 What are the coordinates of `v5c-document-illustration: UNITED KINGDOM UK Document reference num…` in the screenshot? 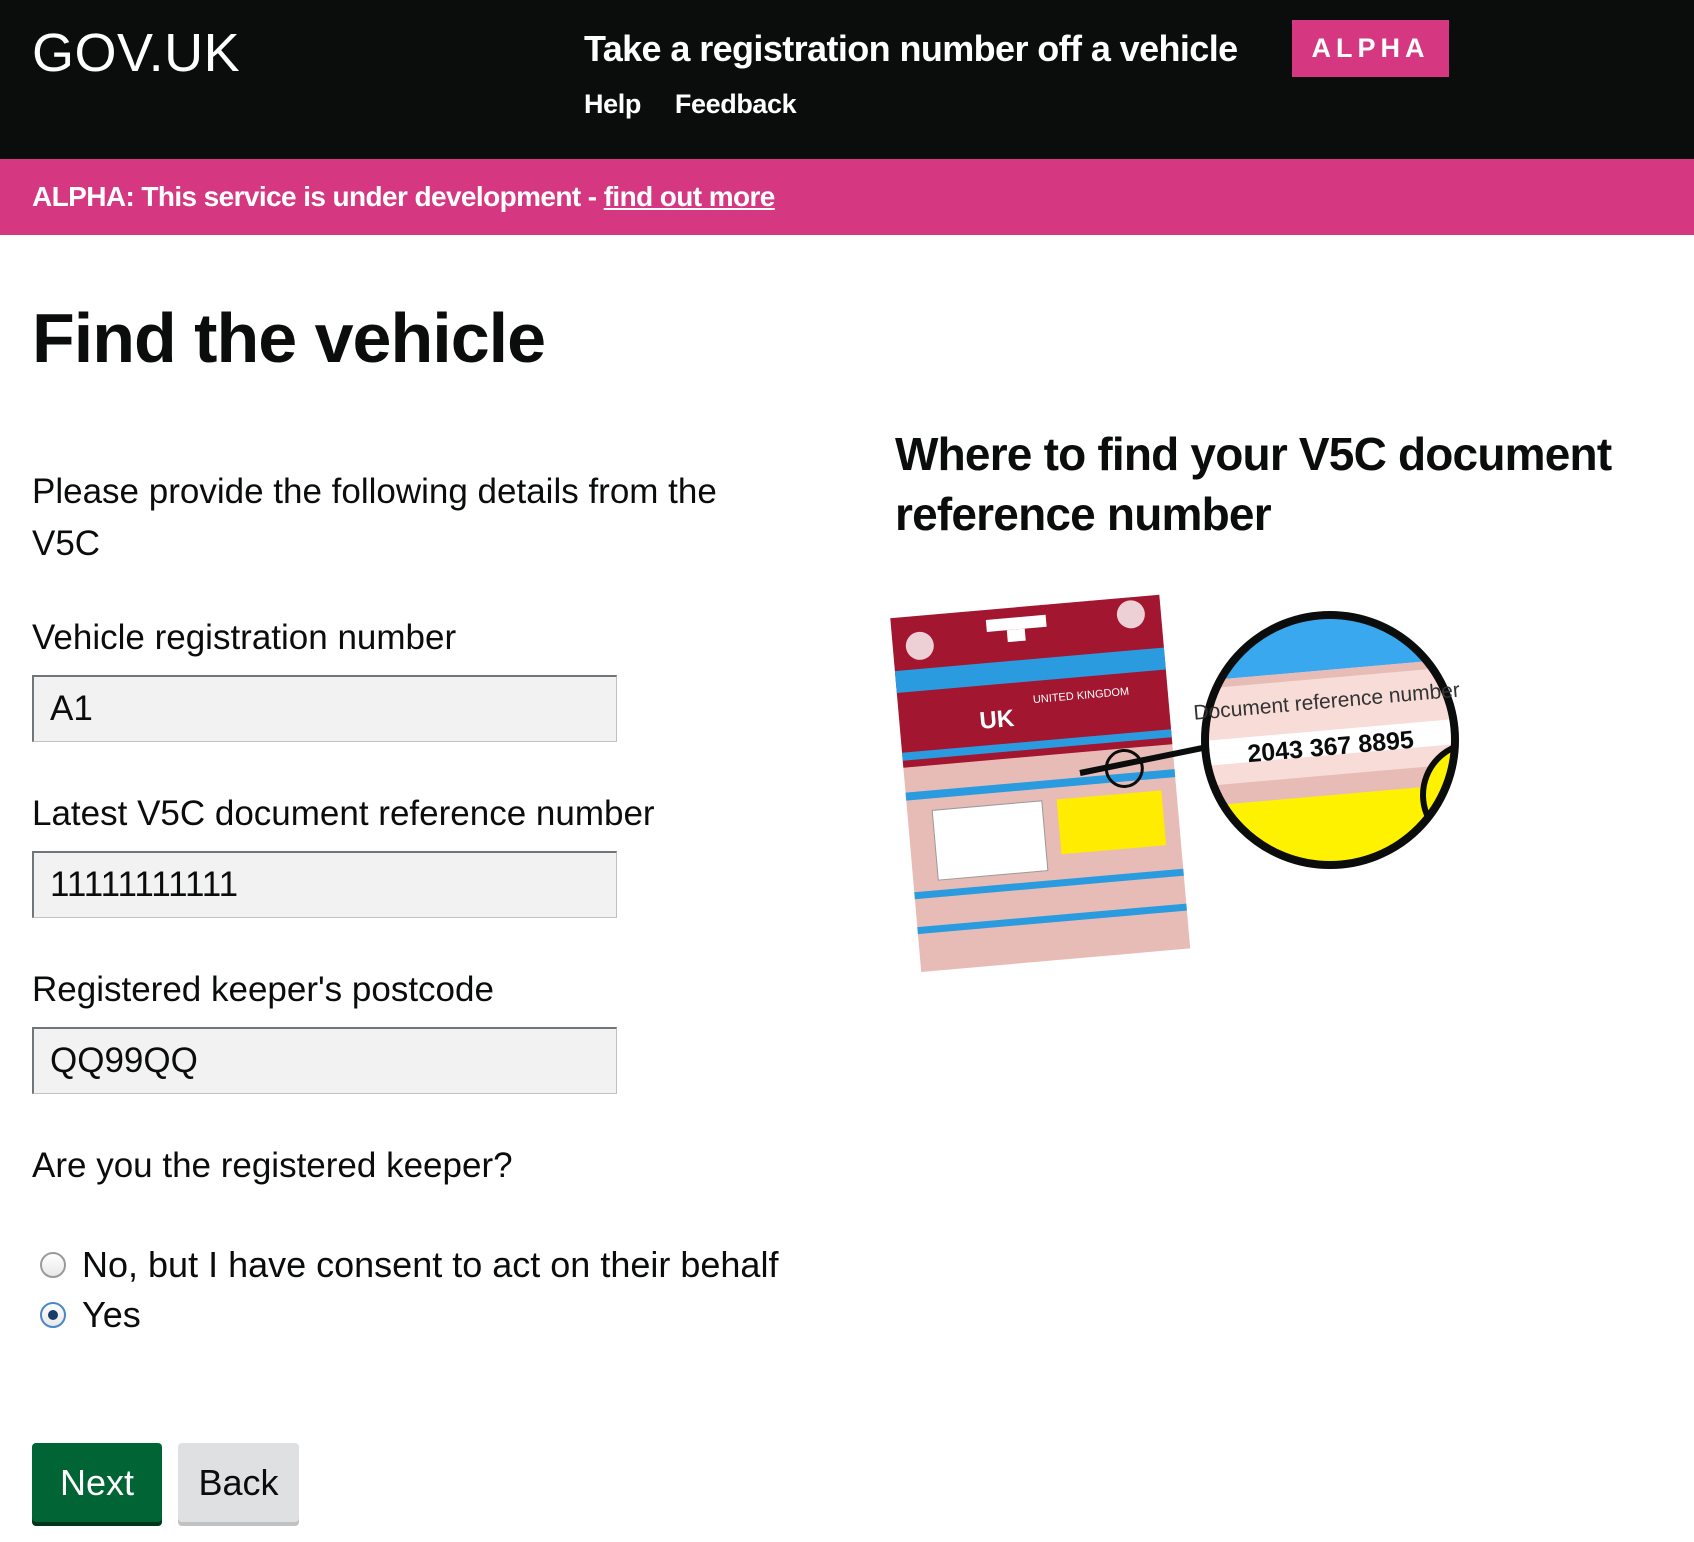 It's located at (1175, 783).